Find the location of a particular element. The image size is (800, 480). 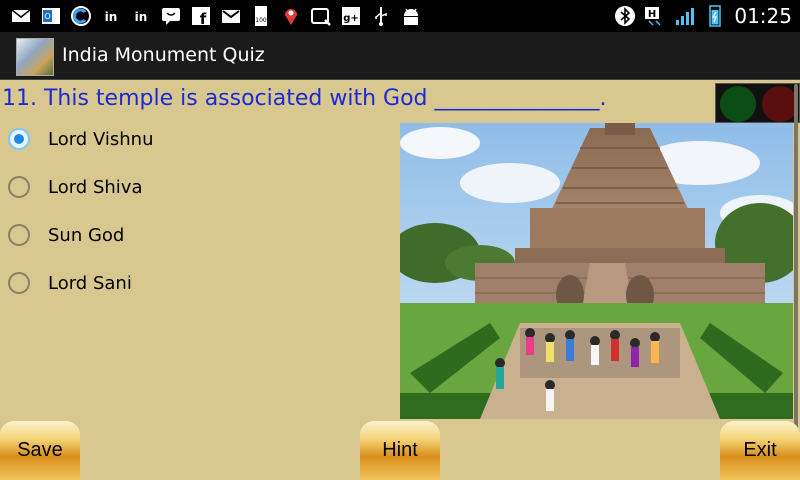

location-pin-icon is located at coordinates (291, 16).